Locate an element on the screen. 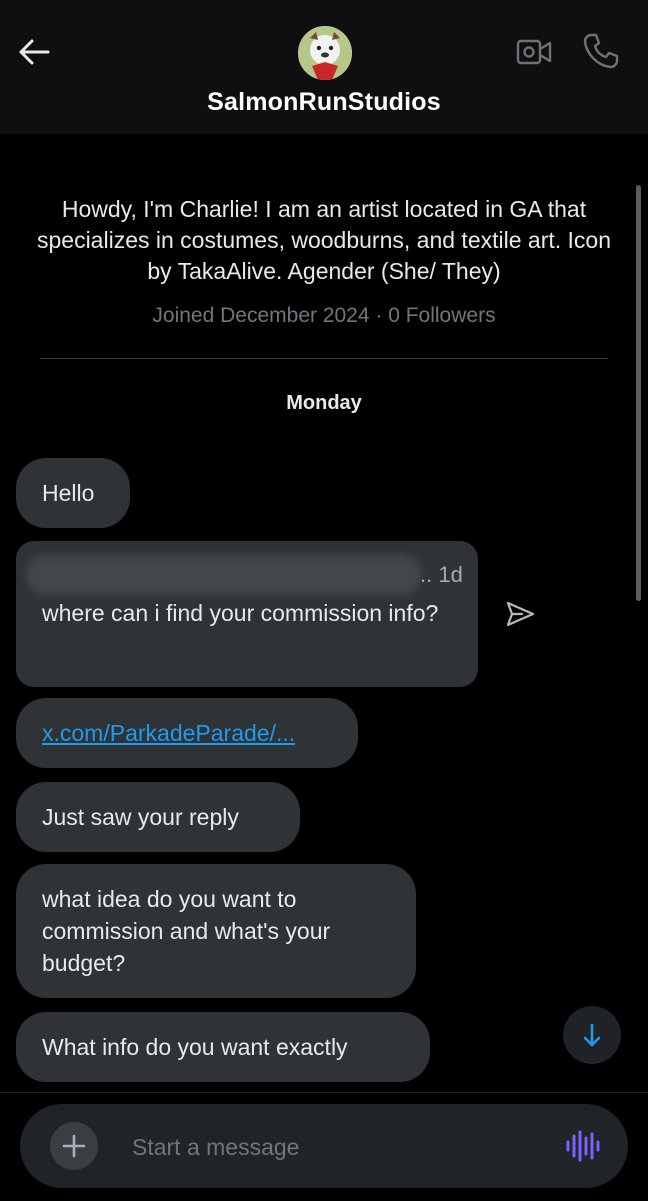 The image size is (648, 1201). send-icon is located at coordinates (520, 614).